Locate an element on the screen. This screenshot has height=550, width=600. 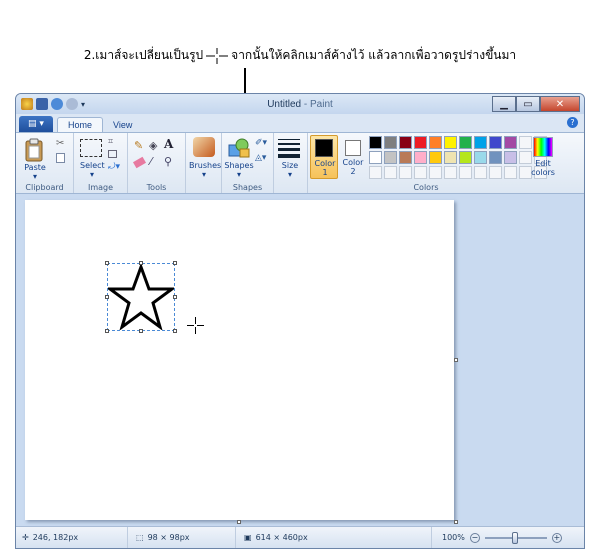
text-tool-icon: A is located at coordinates (168, 144).